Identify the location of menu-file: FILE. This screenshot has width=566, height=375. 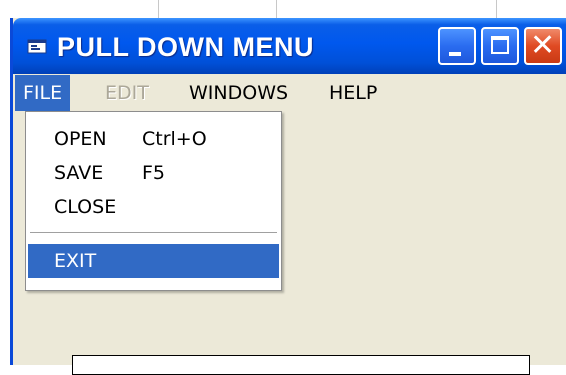
(43, 93).